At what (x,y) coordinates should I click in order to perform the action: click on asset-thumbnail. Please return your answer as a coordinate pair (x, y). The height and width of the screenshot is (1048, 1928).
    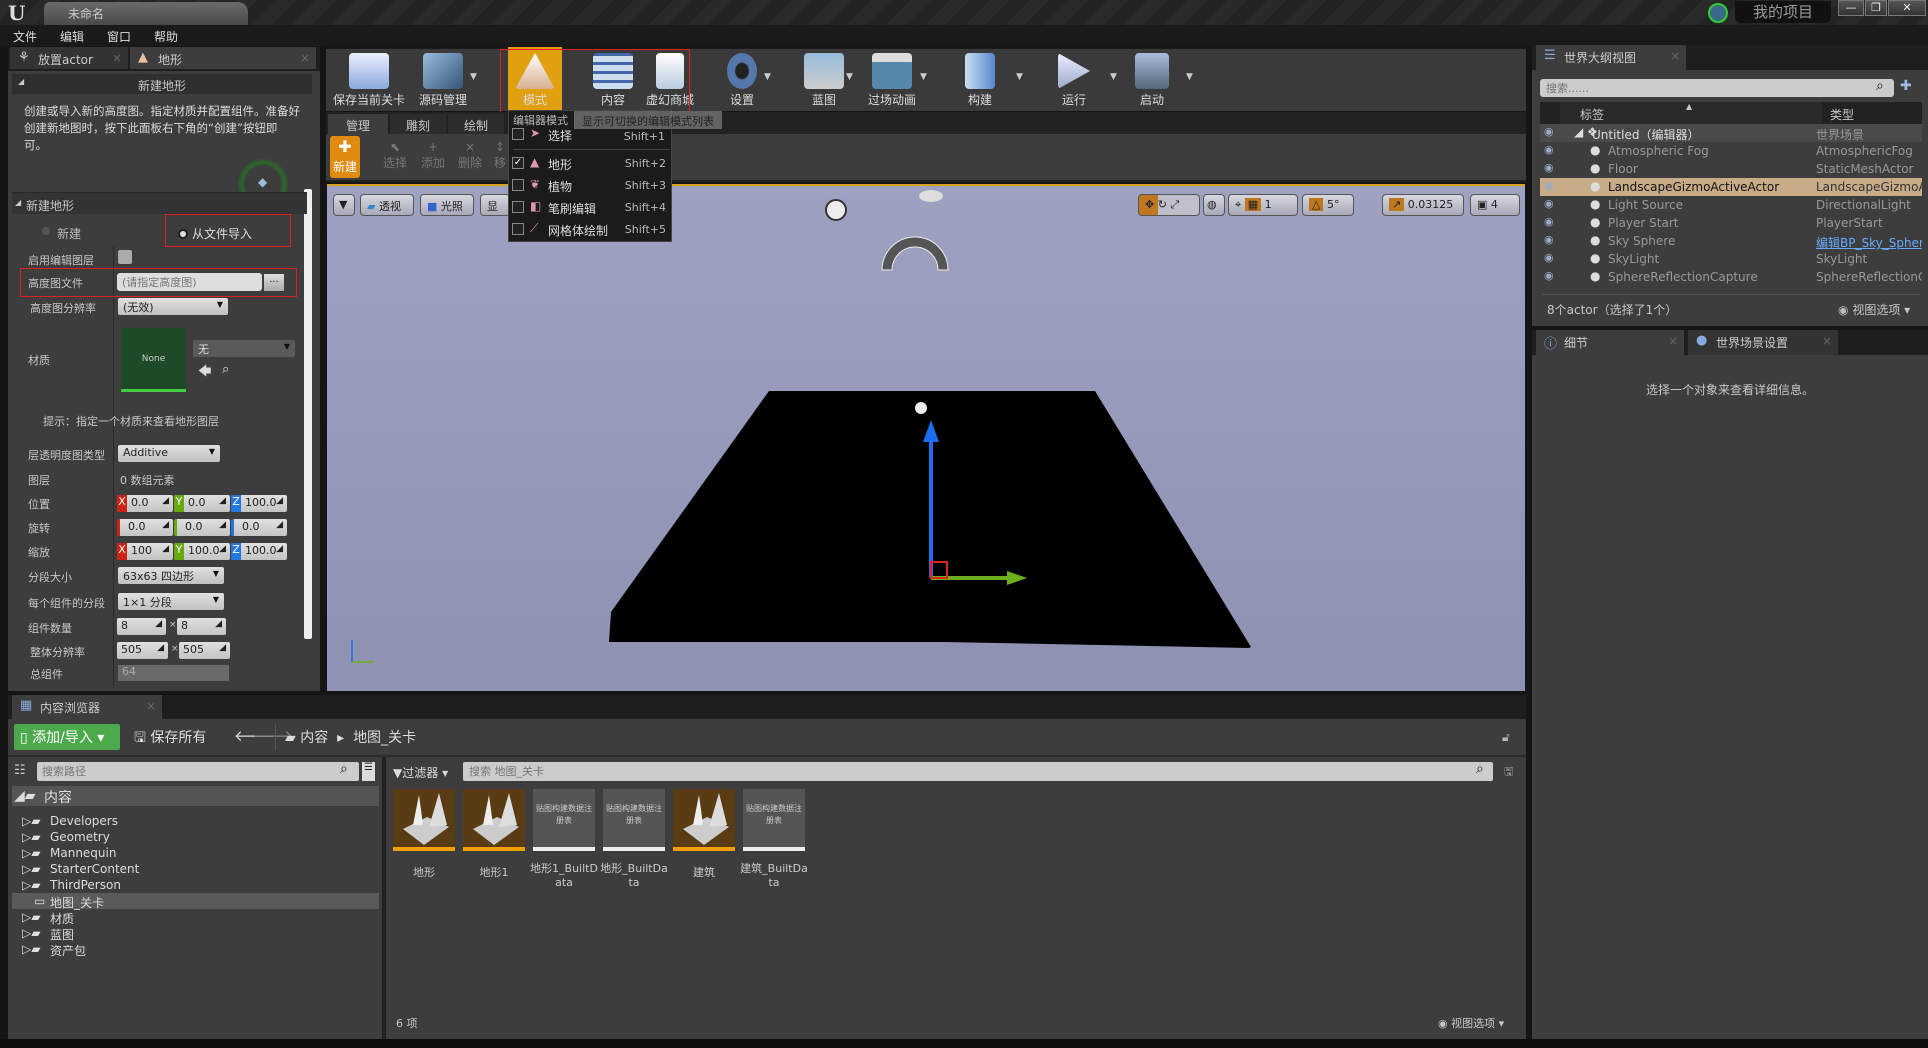
    Looking at the image, I should click on (494, 820).